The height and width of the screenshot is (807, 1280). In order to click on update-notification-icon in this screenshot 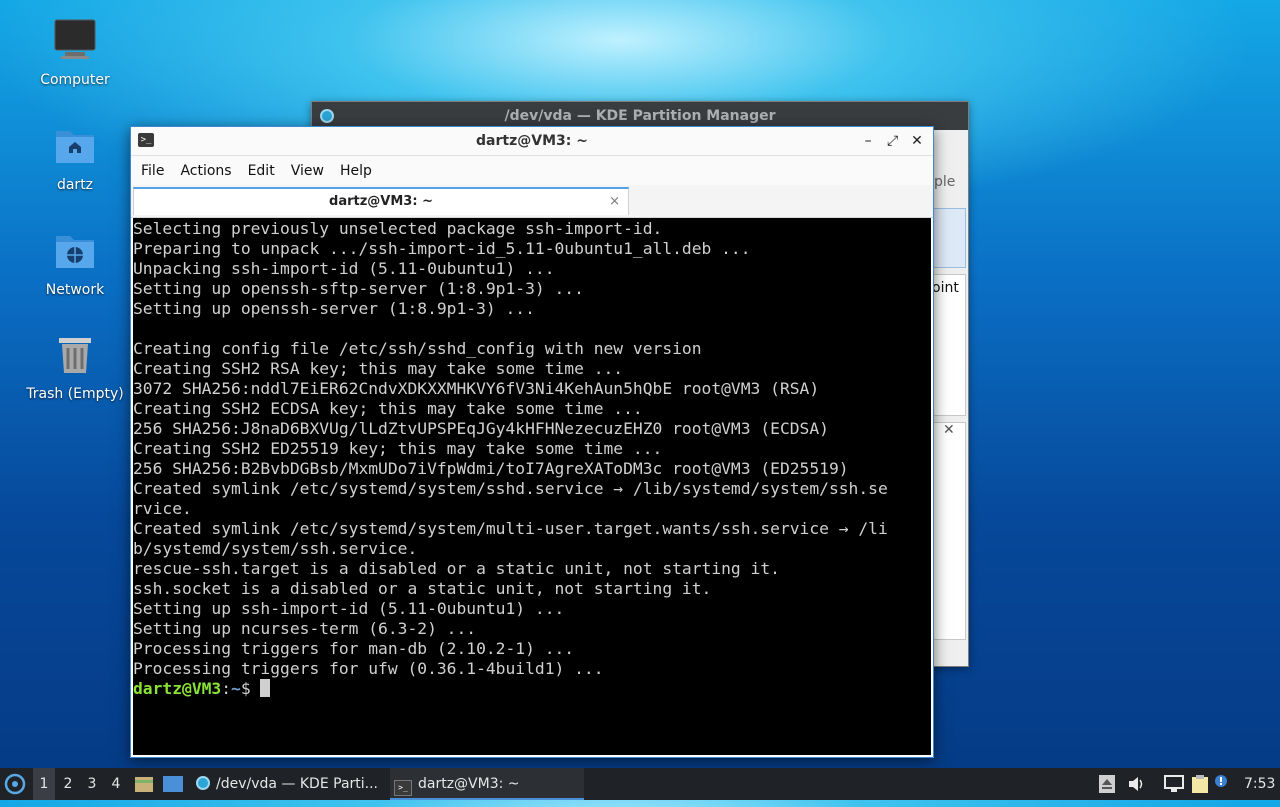, I will do `click(1221, 781)`.